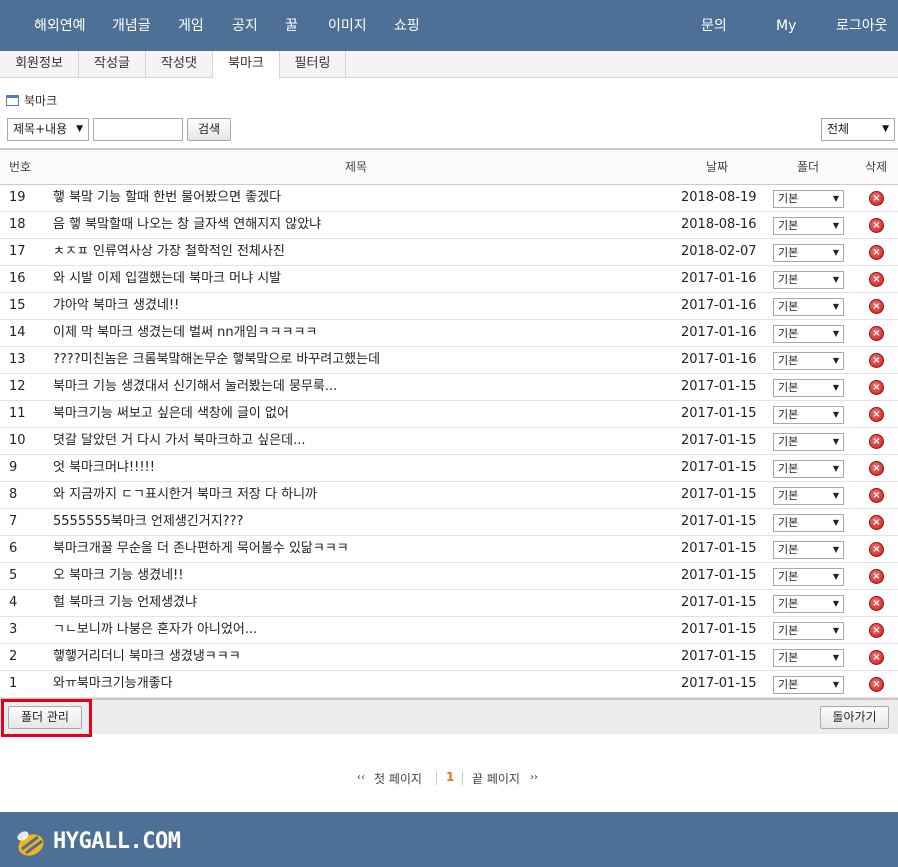 This screenshot has width=898, height=867. Describe the element at coordinates (39, 64) in the screenshot. I see `tab-member-info: 회원정보` at that location.